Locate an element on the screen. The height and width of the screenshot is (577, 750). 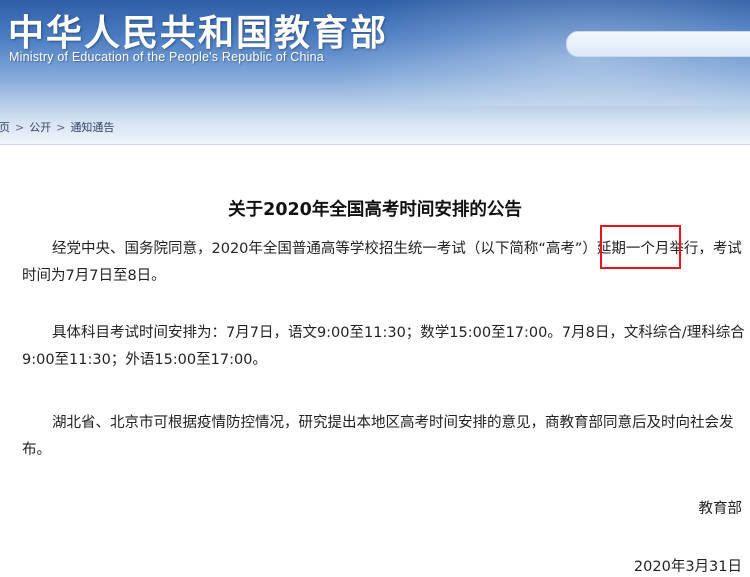
breadcrumb-public: 公开 is located at coordinates (40, 127).